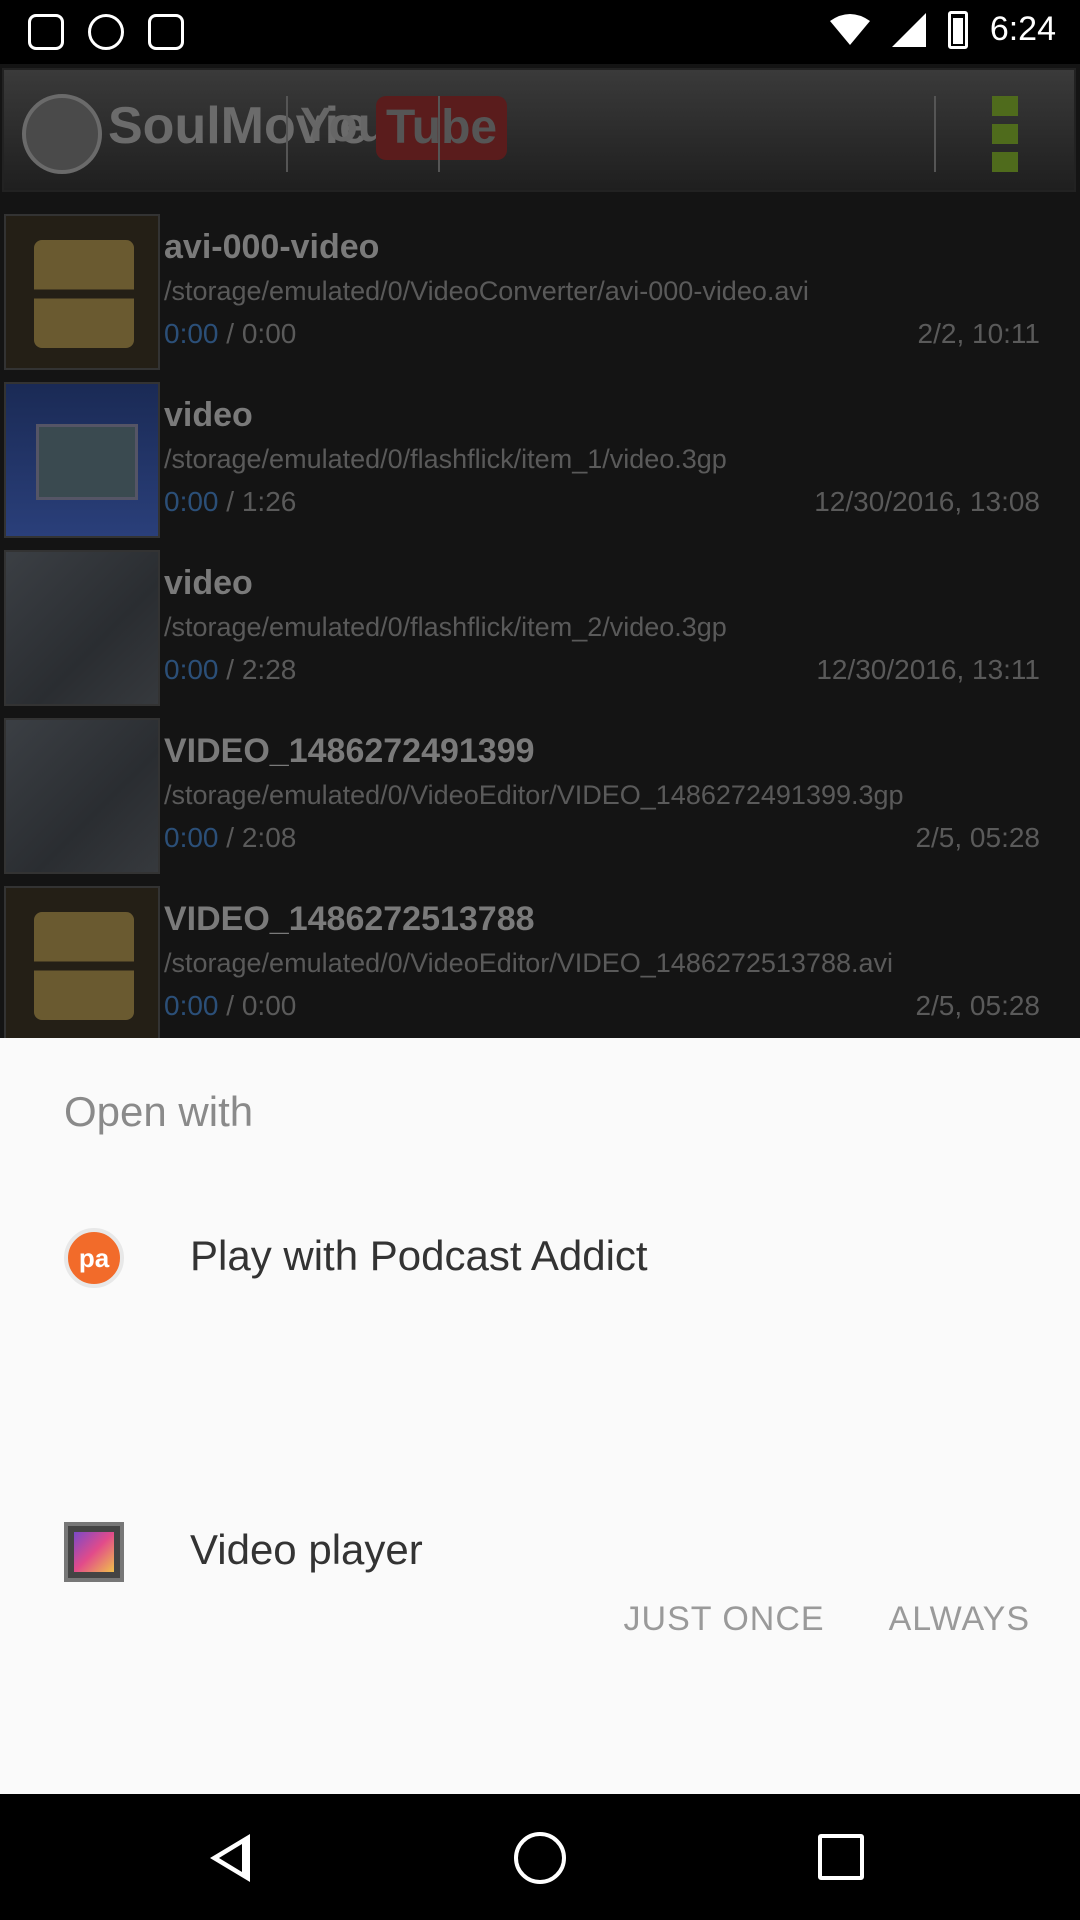 The width and height of the screenshot is (1080, 1920). I want to click on home-icon, so click(540, 1858).